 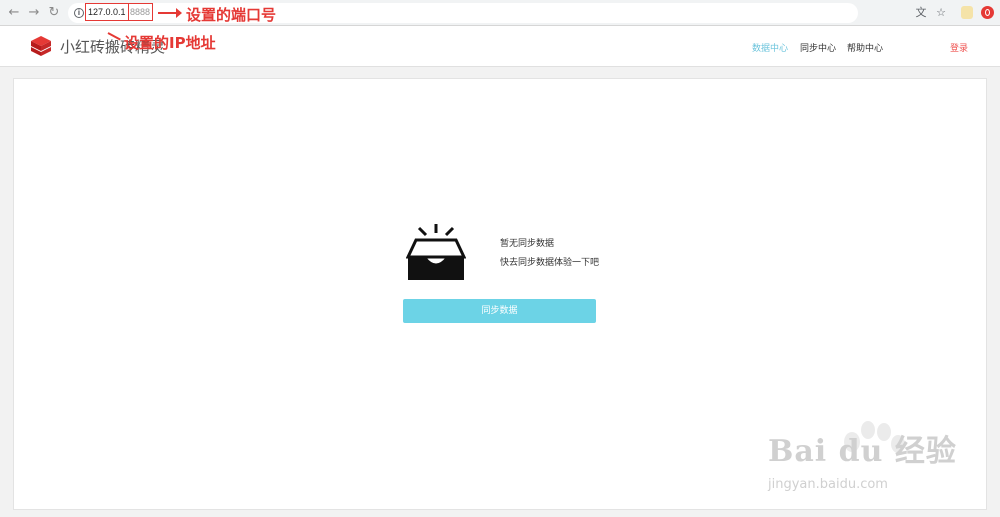 What do you see at coordinates (500, 13) in the screenshot?
I see `browser-toolbar: ← → ↻ i 127.0.0.1 8888 文 ☆` at bounding box center [500, 13].